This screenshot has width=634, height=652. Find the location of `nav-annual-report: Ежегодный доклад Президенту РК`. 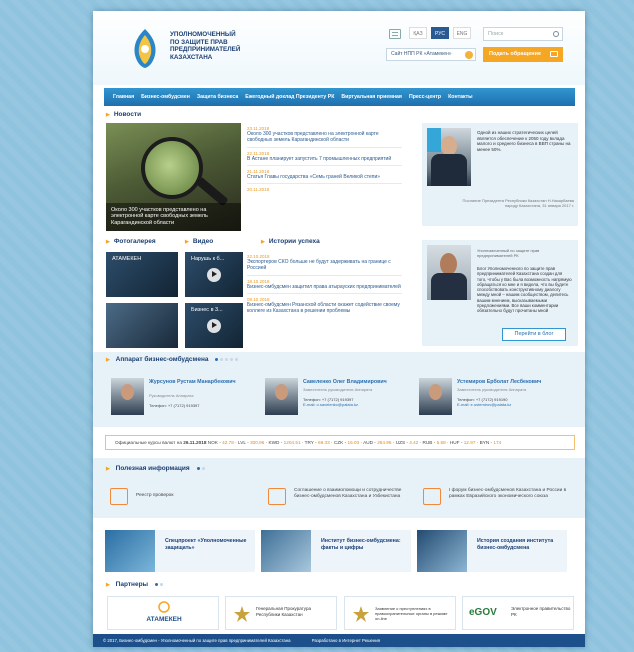

nav-annual-report: Ежегодный доклад Президенту РК is located at coordinates (289, 97).